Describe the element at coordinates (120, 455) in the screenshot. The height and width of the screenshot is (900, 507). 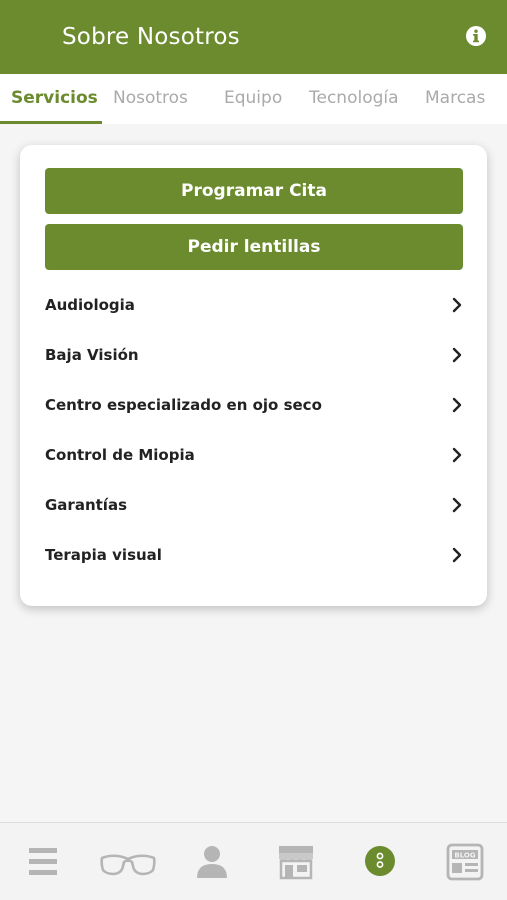
I see `service-item-label: Control de Miopia` at that location.